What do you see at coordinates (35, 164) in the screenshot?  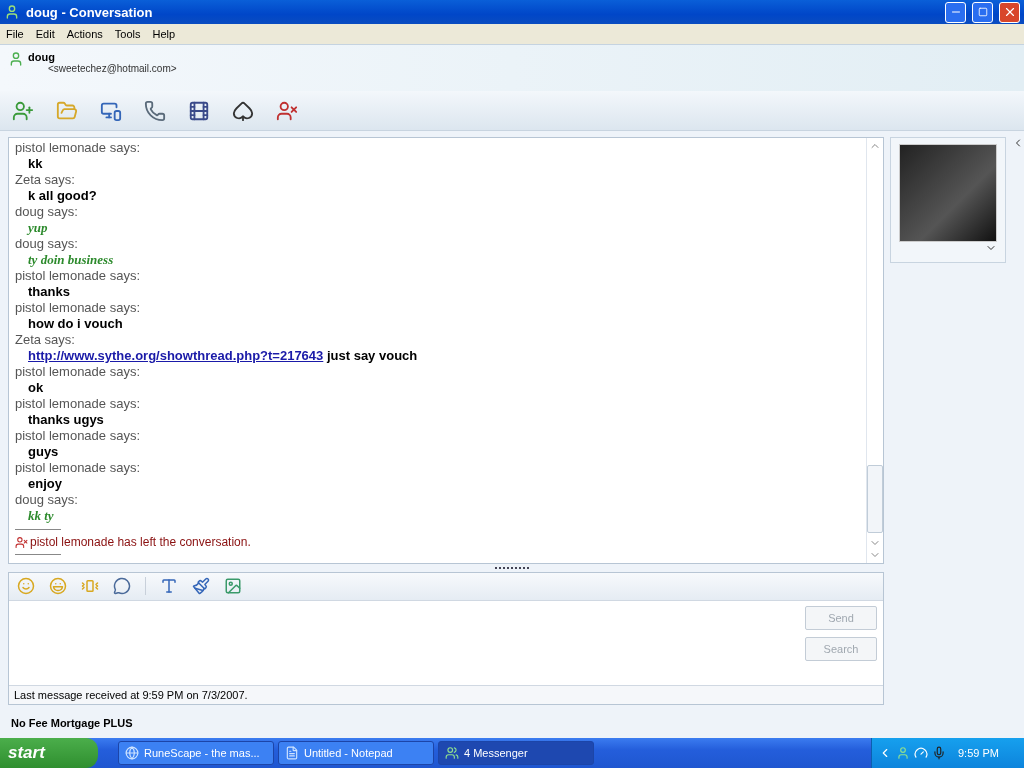 I see `message-text: kk` at bounding box center [35, 164].